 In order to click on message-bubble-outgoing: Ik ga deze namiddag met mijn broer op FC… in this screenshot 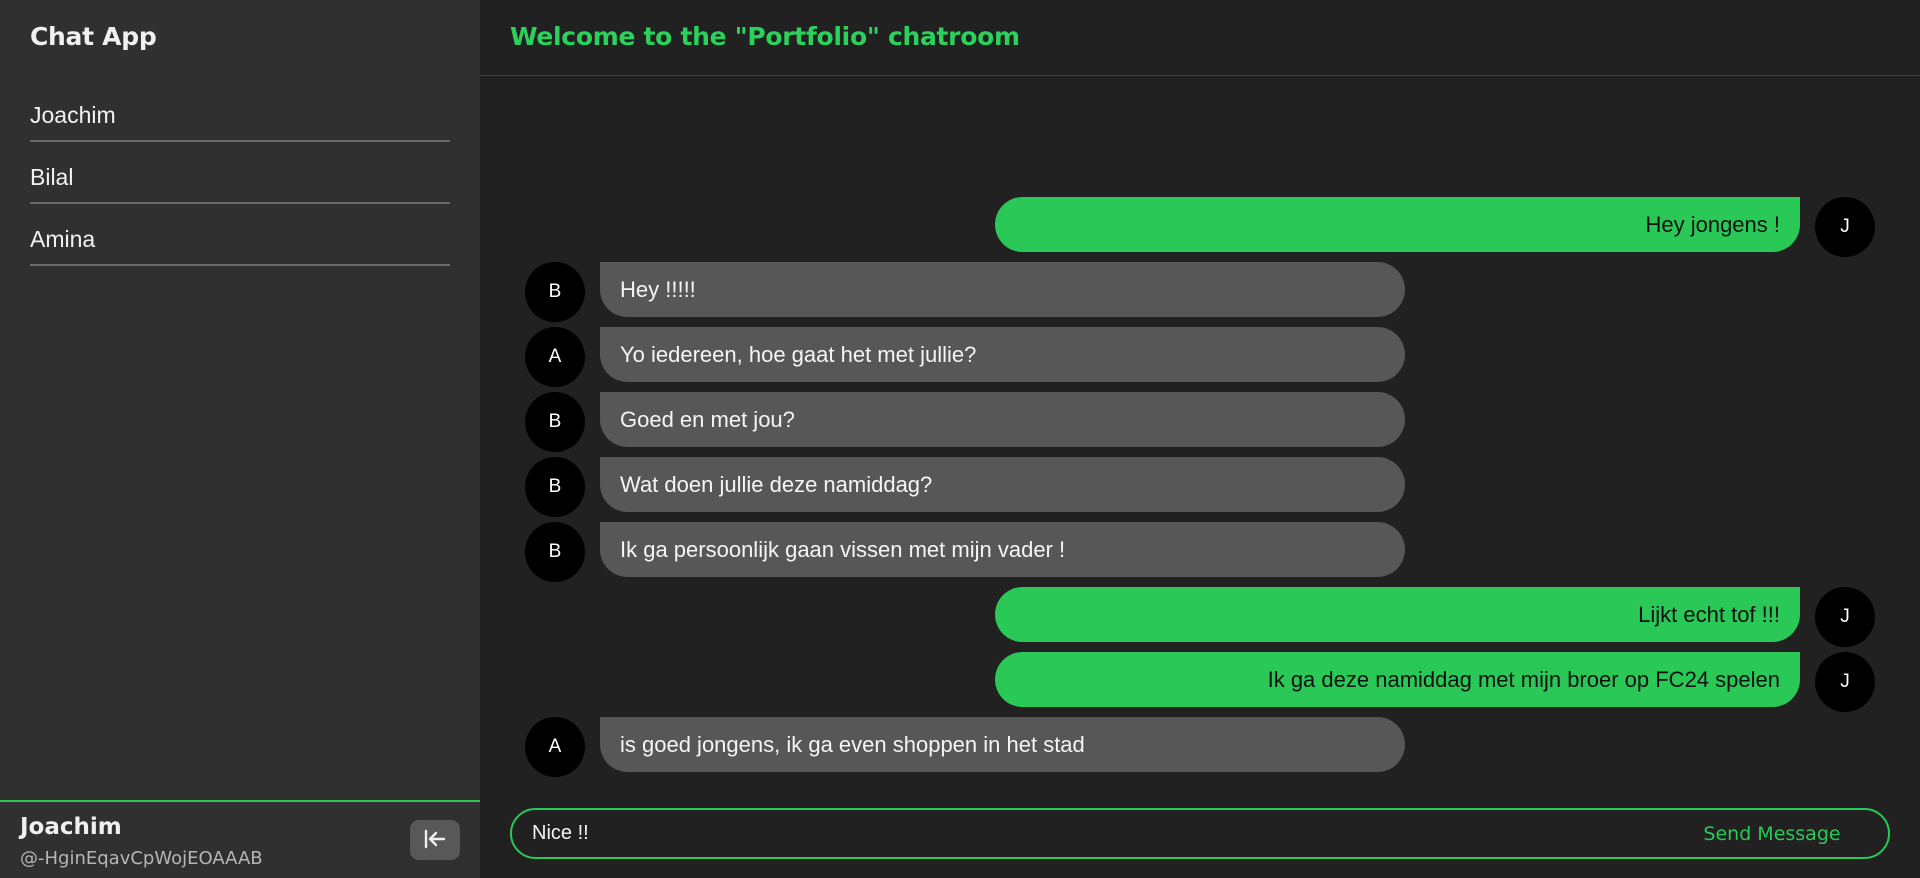, I will do `click(1397, 679)`.